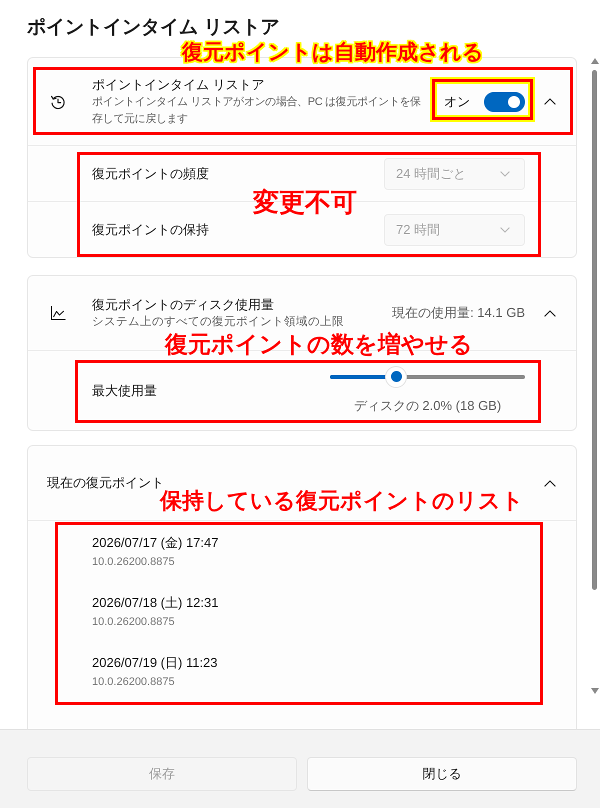 This screenshot has width=600, height=808. Describe the element at coordinates (155, 543) in the screenshot. I see `restore-point-date: 2026/07/17 (金) 17:47` at that location.